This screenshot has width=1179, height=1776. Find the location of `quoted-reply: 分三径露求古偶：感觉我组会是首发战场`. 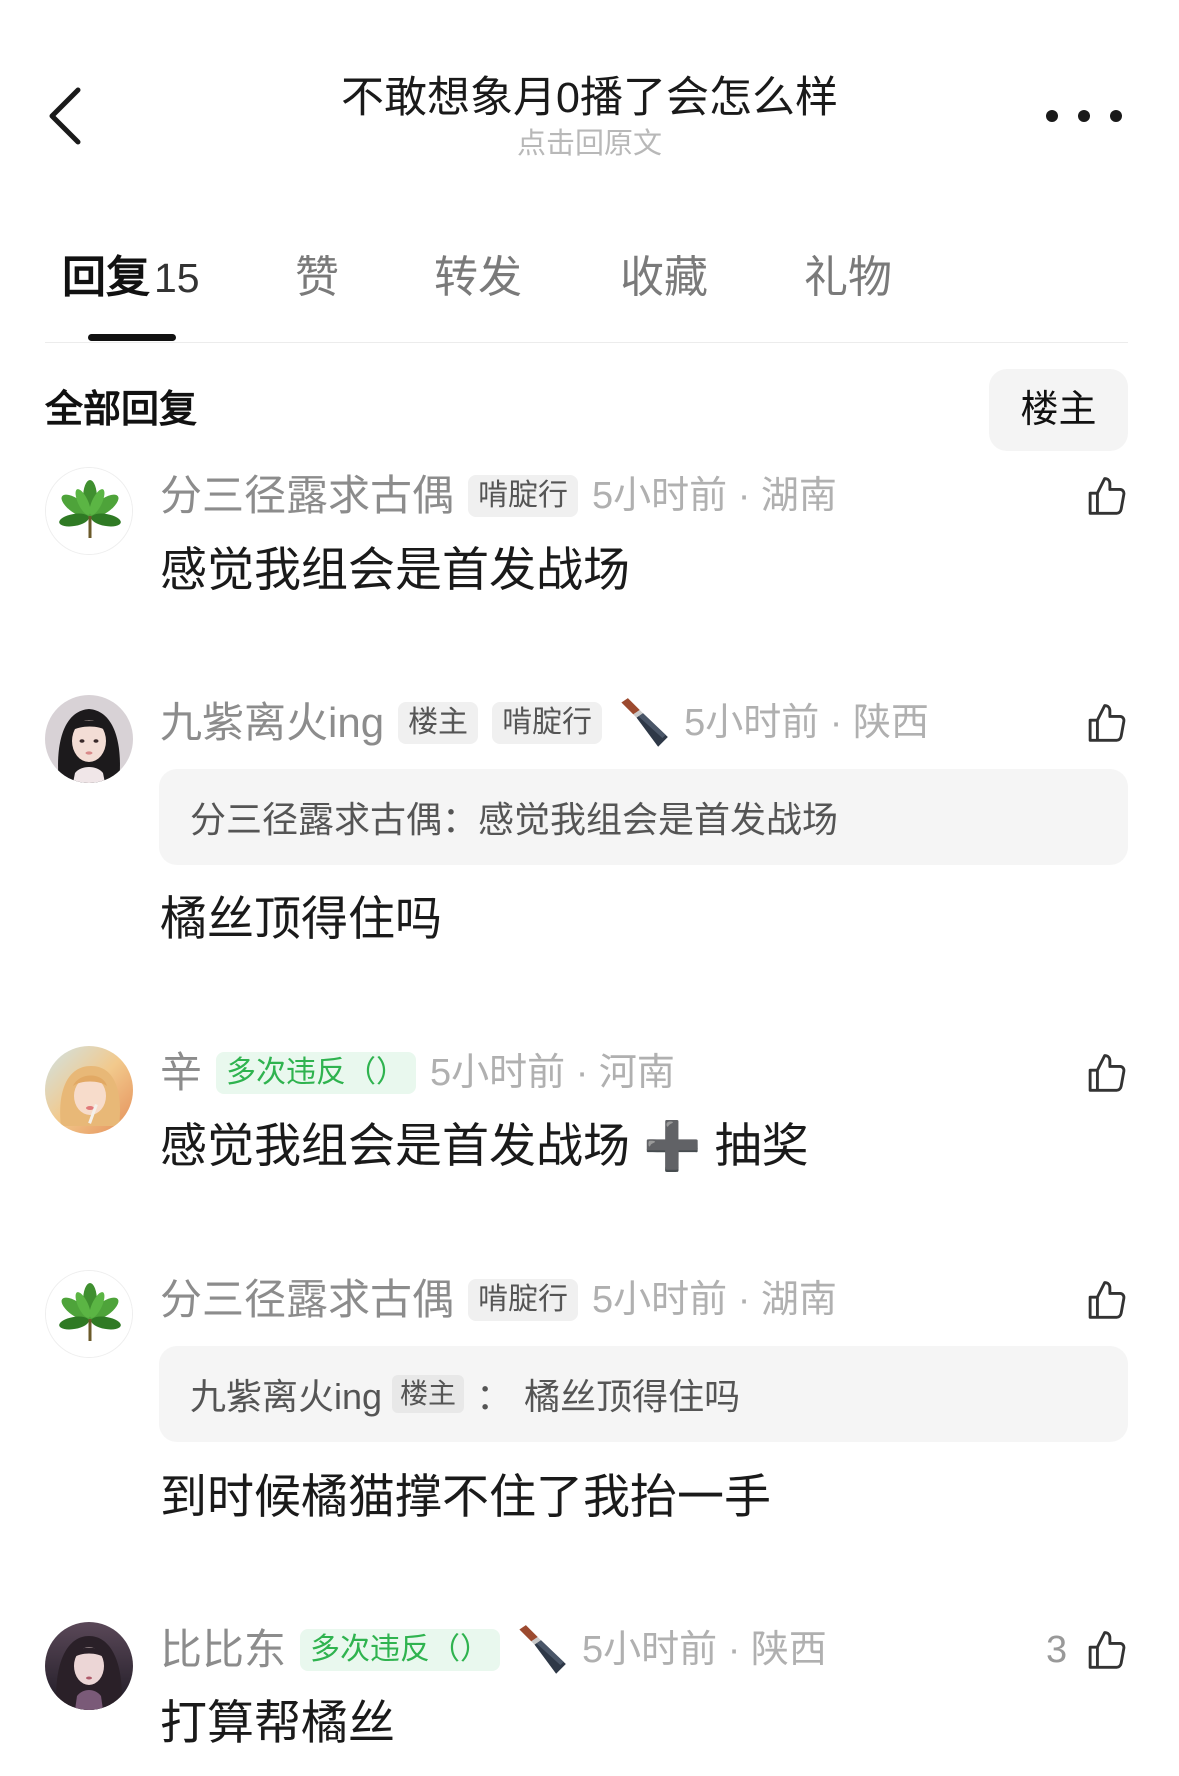

quoted-reply: 分三径露求古偶：感觉我组会是首发战场 is located at coordinates (643, 817).